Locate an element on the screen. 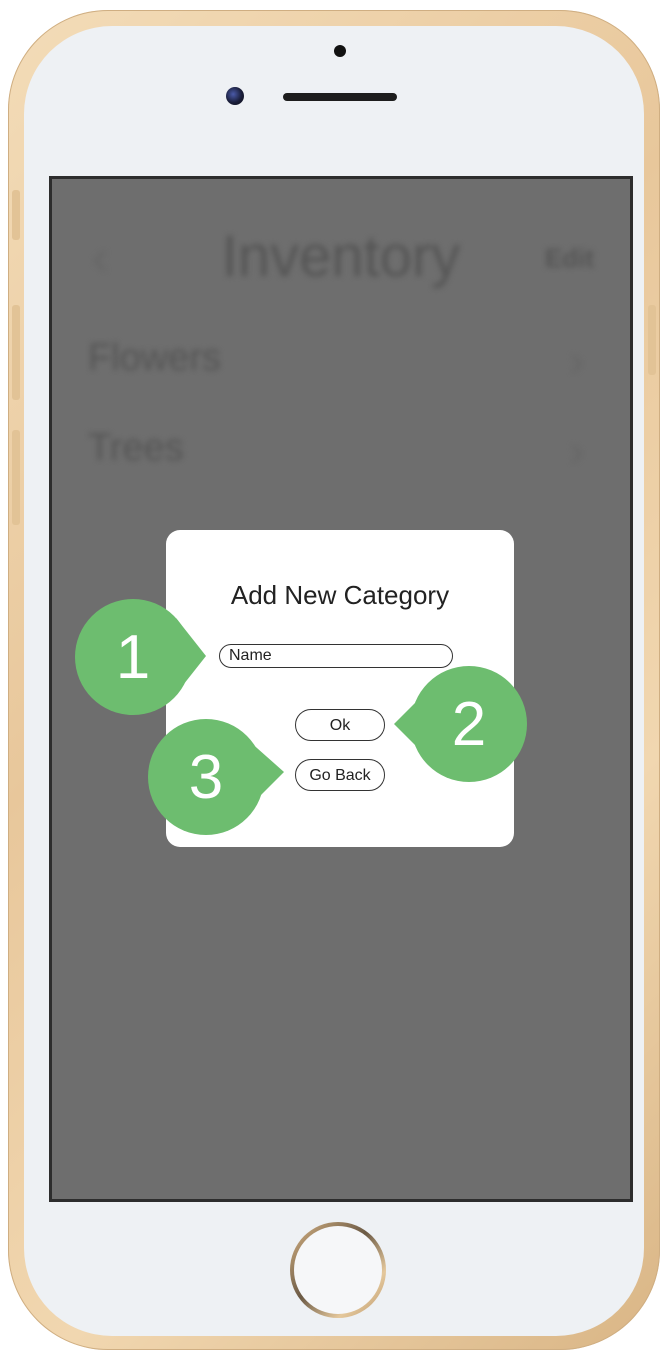  home-button-face is located at coordinates (338, 1270).